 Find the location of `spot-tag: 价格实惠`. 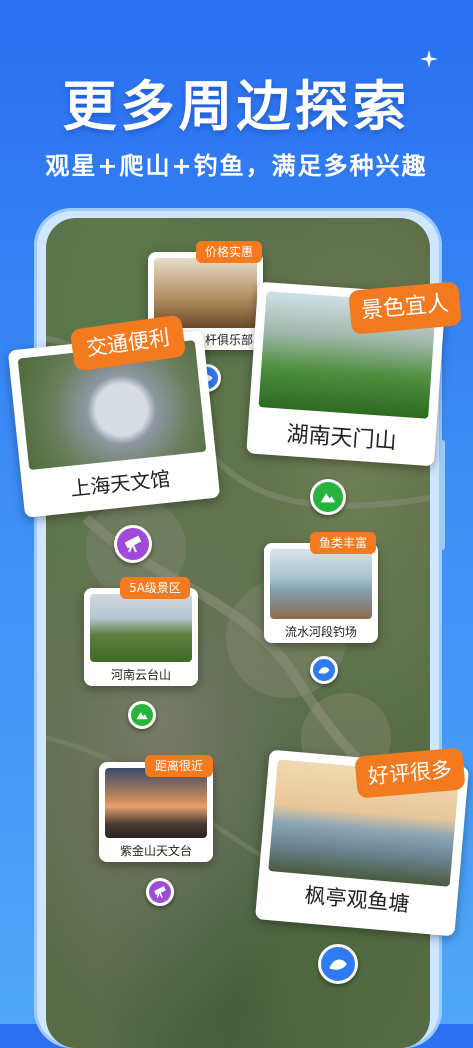

spot-tag: 价格实惠 is located at coordinates (229, 252).